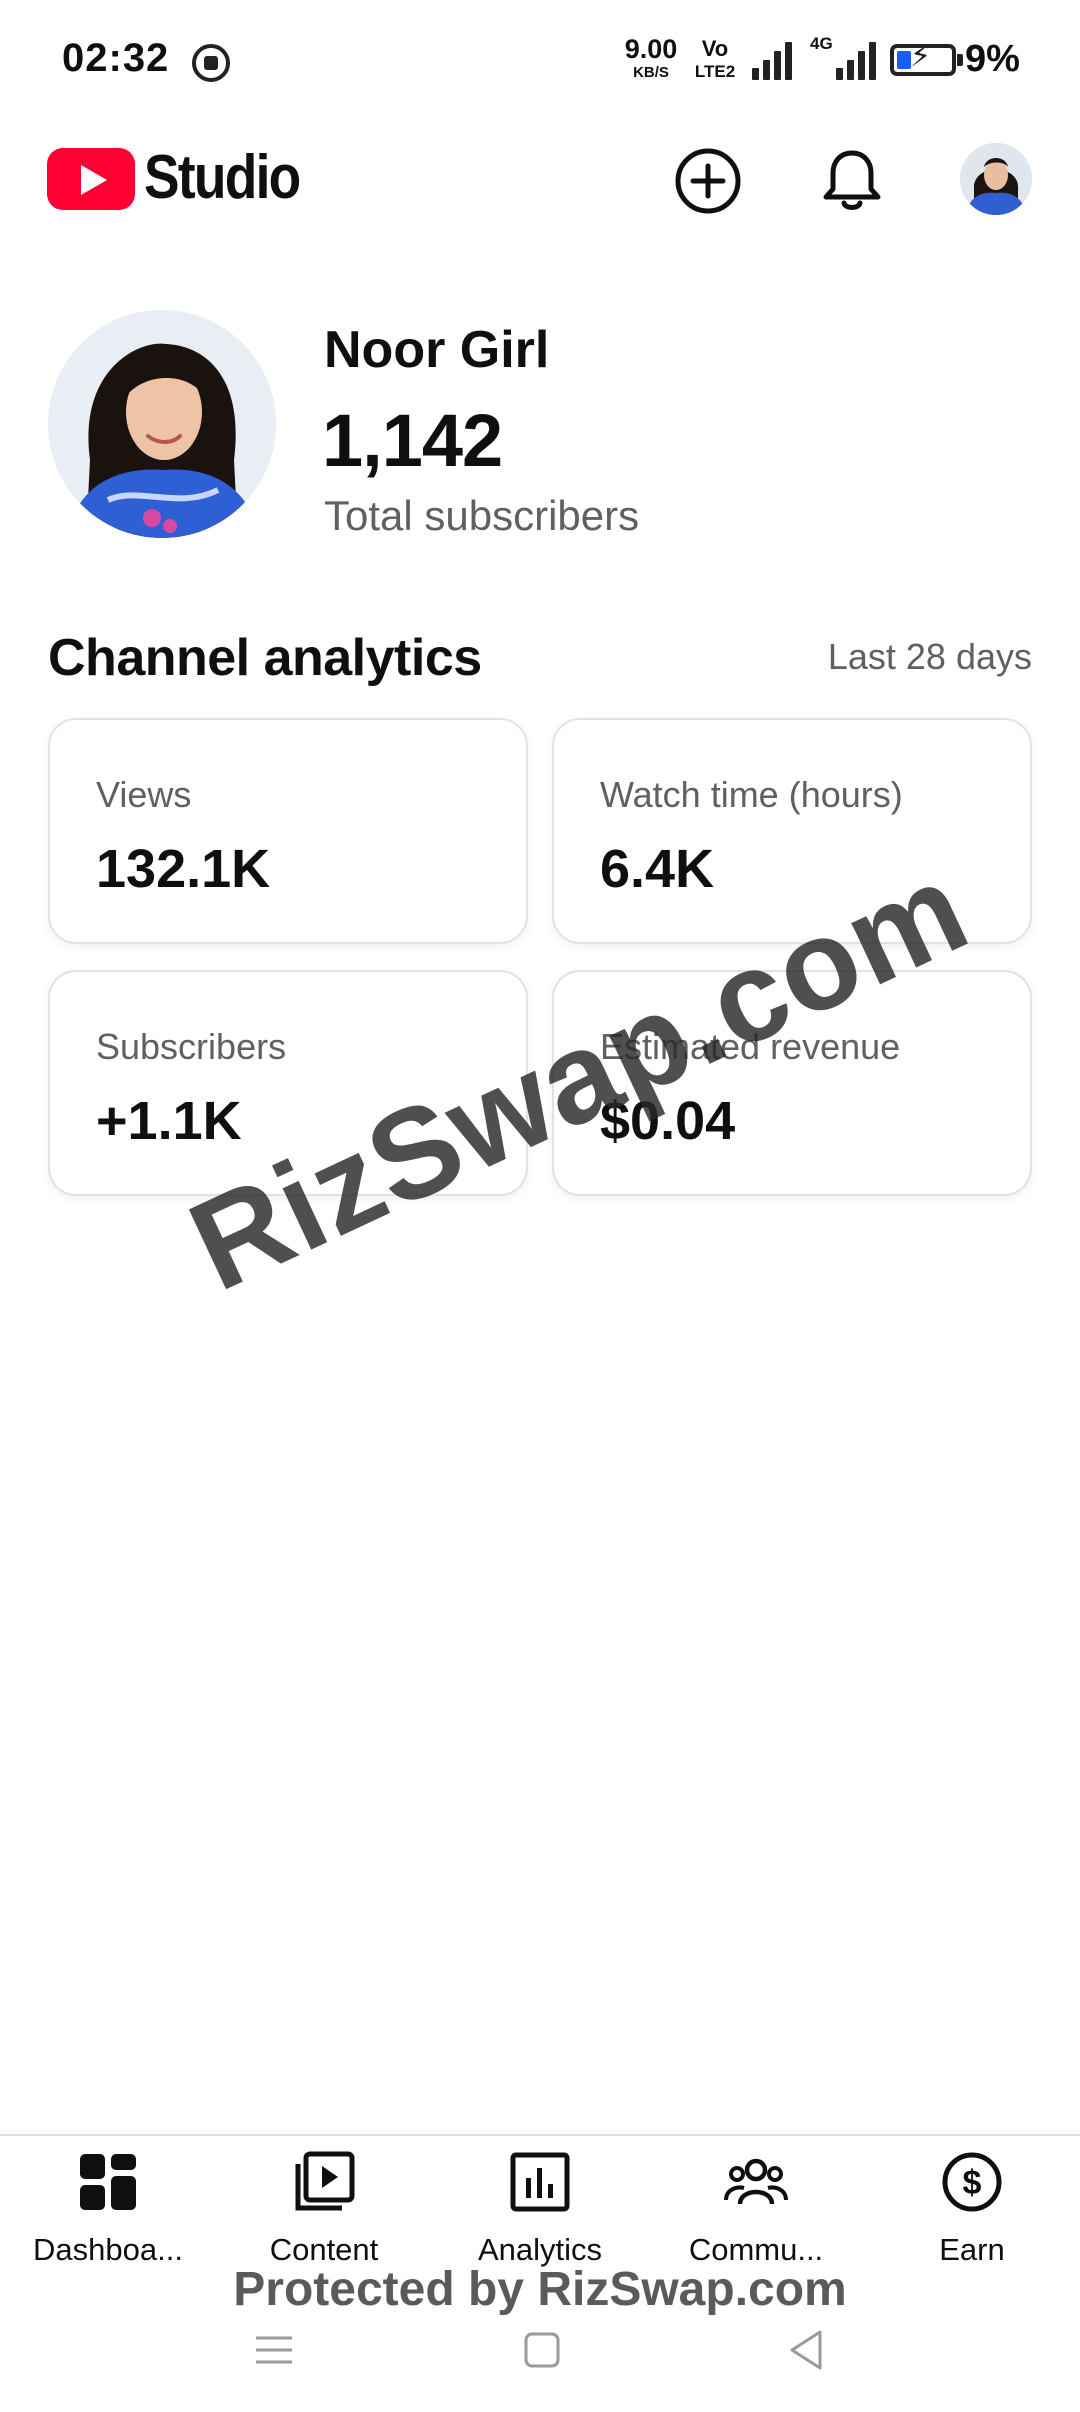 The height and width of the screenshot is (2412, 1080). What do you see at coordinates (540, 2289) in the screenshot?
I see `protected-by-watermark: Protected by RizSwap.com` at bounding box center [540, 2289].